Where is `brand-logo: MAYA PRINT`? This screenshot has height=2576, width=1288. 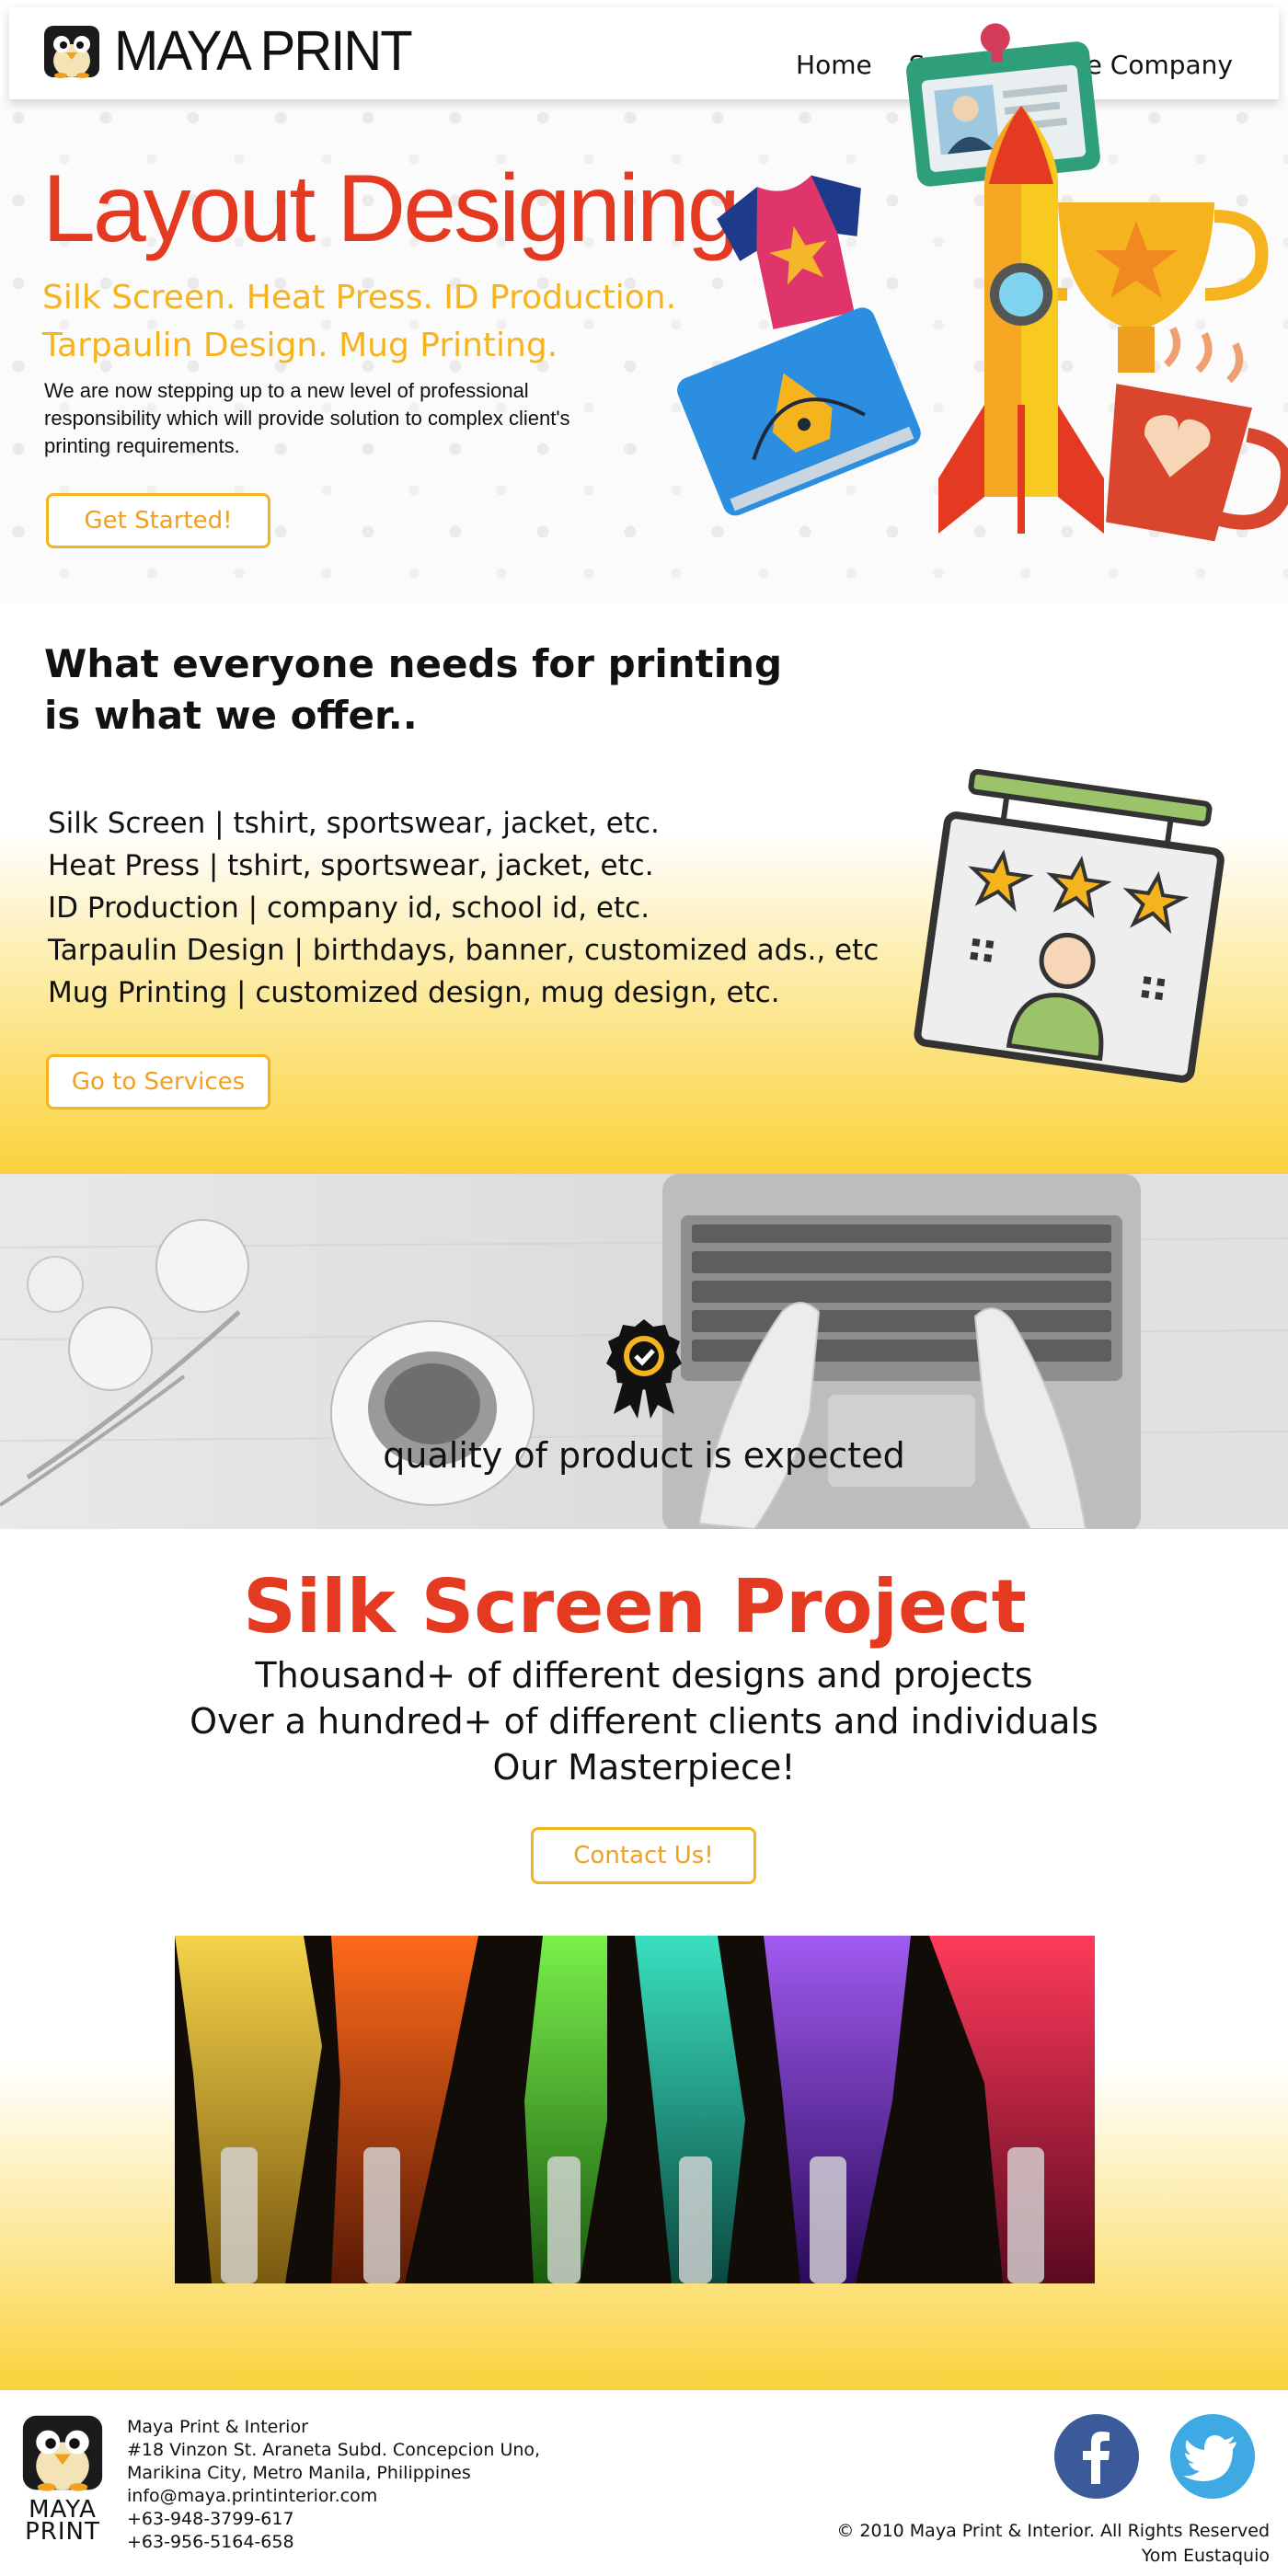
brand-logo: MAYA PRINT is located at coordinates (227, 51).